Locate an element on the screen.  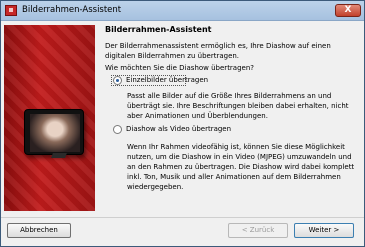
cancel-button: Abbrechen is located at coordinates (39, 230).